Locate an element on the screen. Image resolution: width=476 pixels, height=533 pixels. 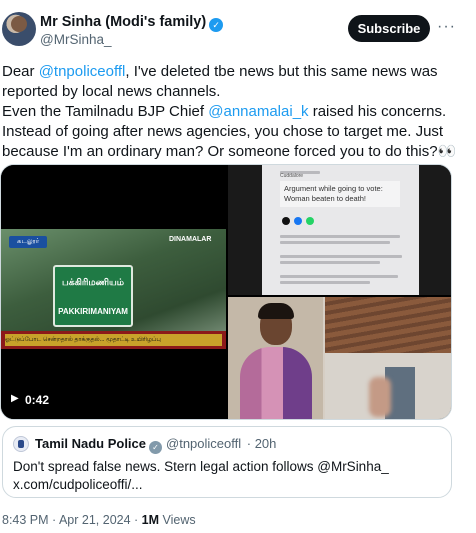
tiled-roof is located at coordinates (388, 325).